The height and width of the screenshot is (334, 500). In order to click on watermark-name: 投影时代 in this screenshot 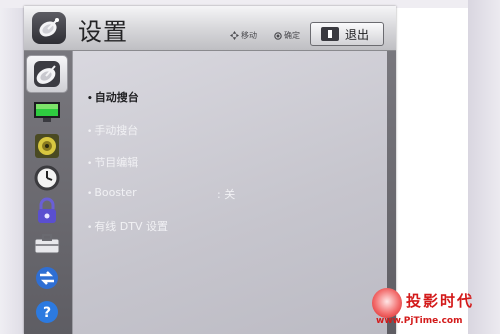, I will do `click(440, 301)`.